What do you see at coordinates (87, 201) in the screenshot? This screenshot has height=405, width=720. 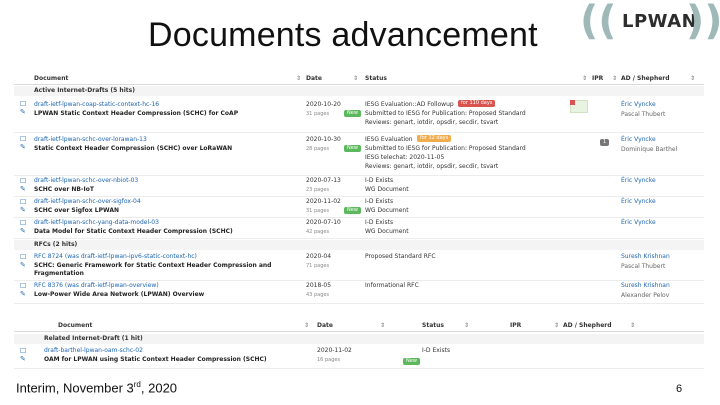 I see `doc-name-link: draft-ietf-lpwan-schc-over-sigfox-04` at bounding box center [87, 201].